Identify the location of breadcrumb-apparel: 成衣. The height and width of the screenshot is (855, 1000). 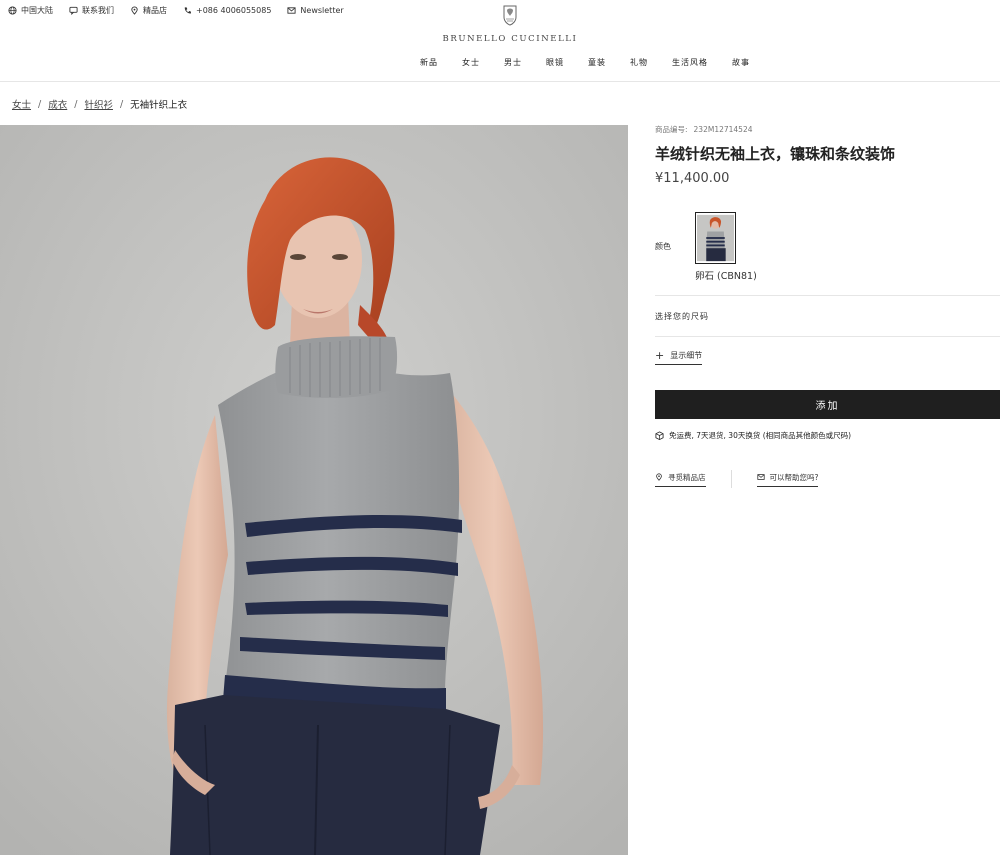
(57, 104).